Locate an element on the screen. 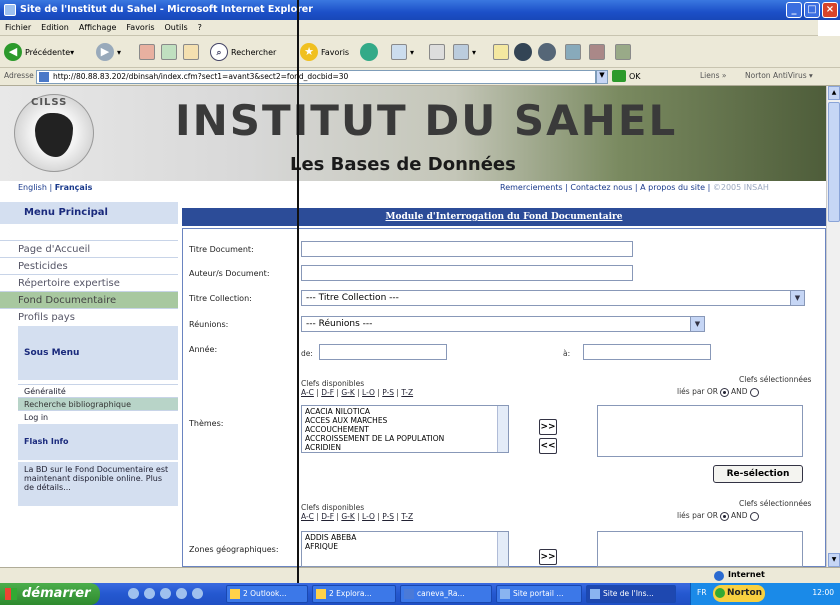 This screenshot has width=840, height=605. list-item: AFRIQUE is located at coordinates (405, 546).